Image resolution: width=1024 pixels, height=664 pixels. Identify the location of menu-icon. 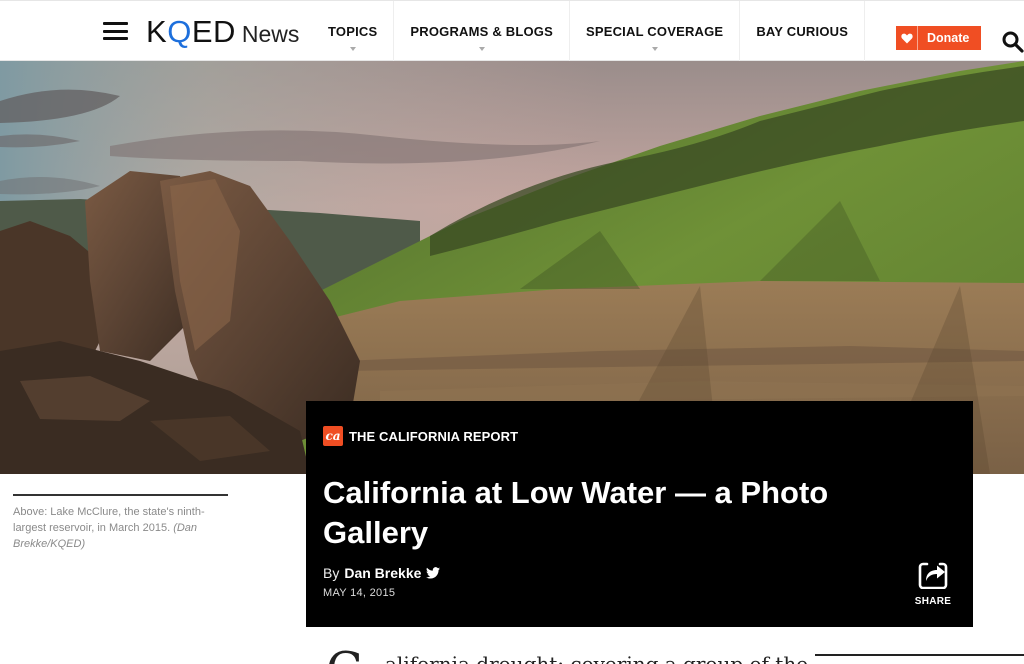
(115, 31).